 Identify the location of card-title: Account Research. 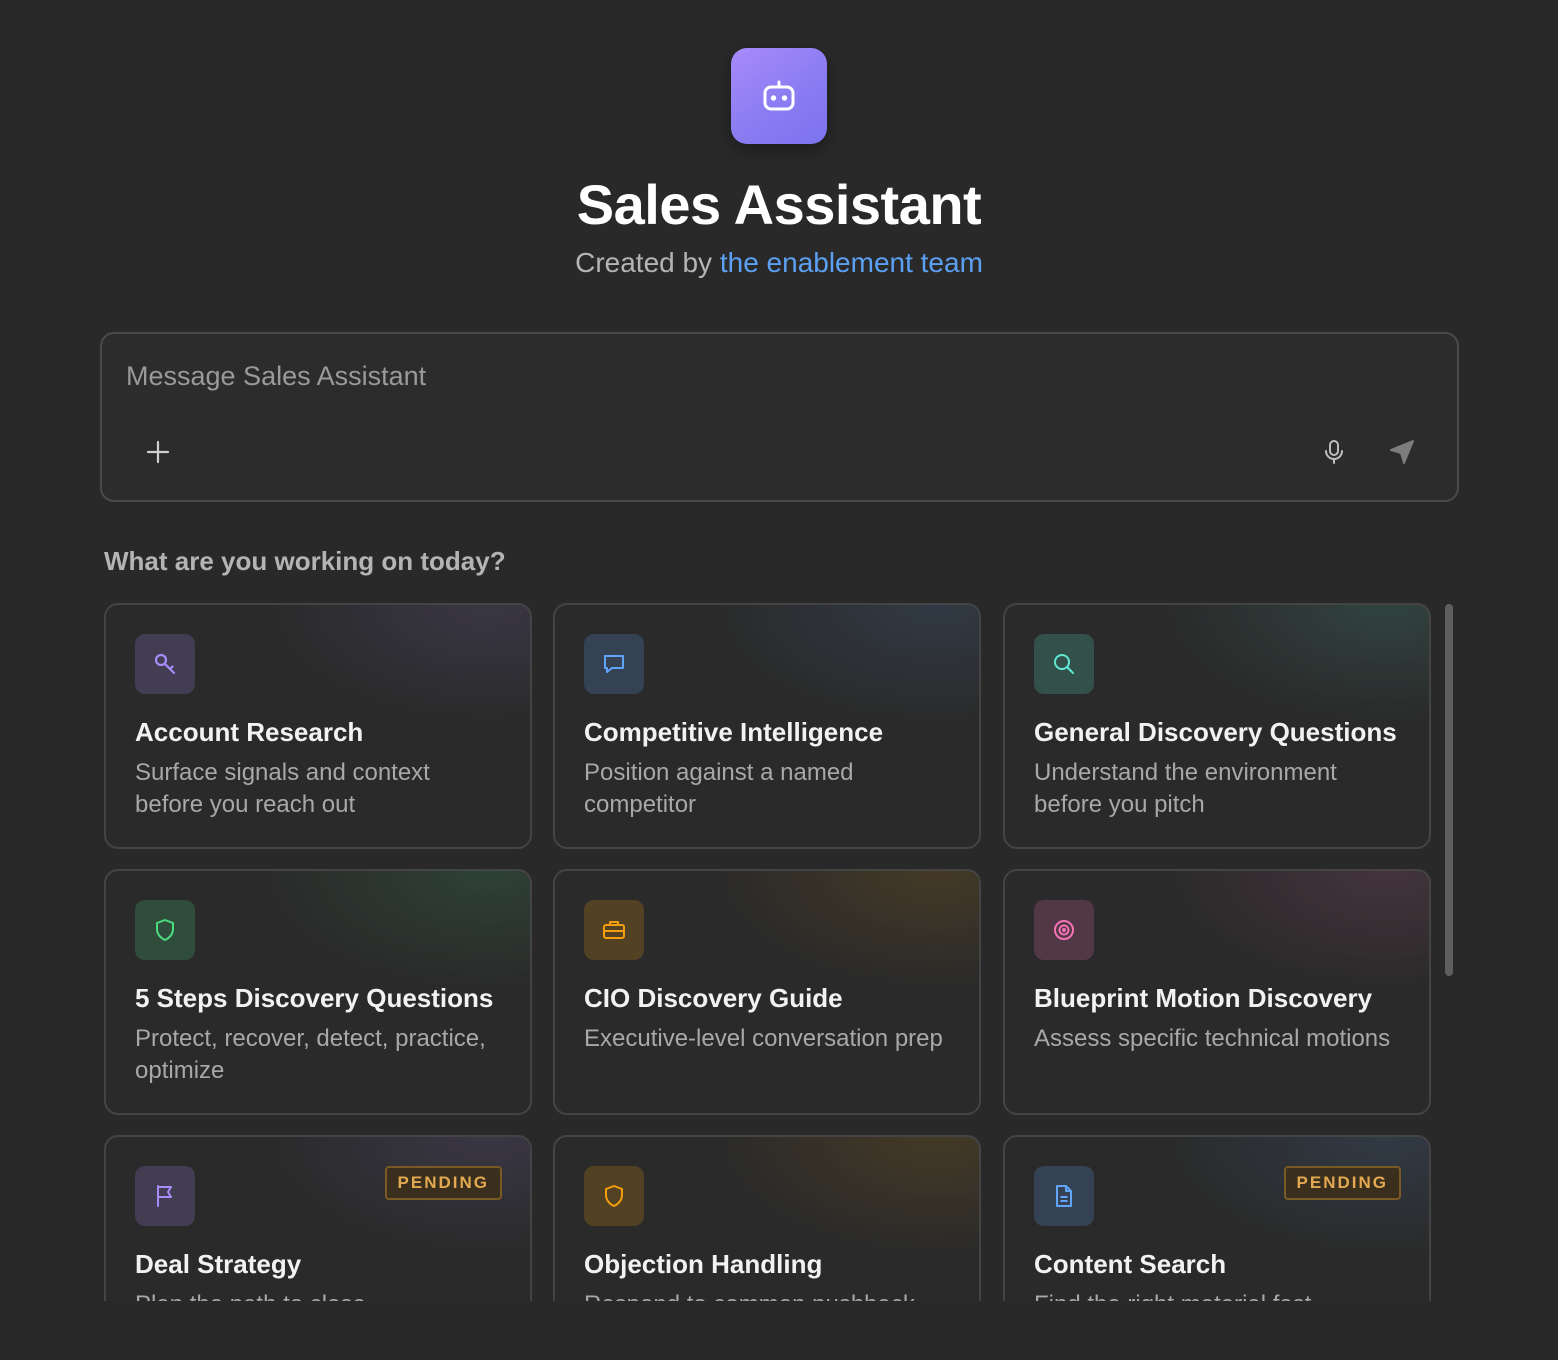
(249, 732).